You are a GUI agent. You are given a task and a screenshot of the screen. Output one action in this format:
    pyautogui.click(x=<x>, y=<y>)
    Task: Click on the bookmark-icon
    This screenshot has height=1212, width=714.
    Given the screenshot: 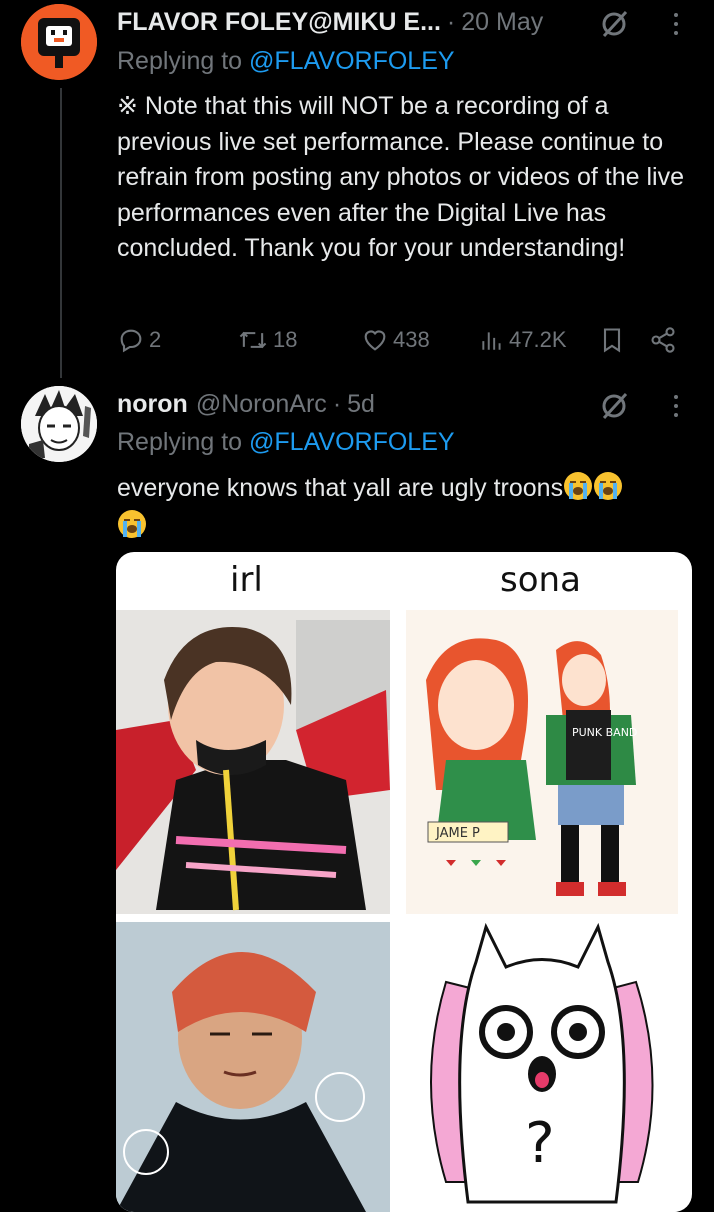 What is the action you would take?
    pyautogui.click(x=612, y=340)
    